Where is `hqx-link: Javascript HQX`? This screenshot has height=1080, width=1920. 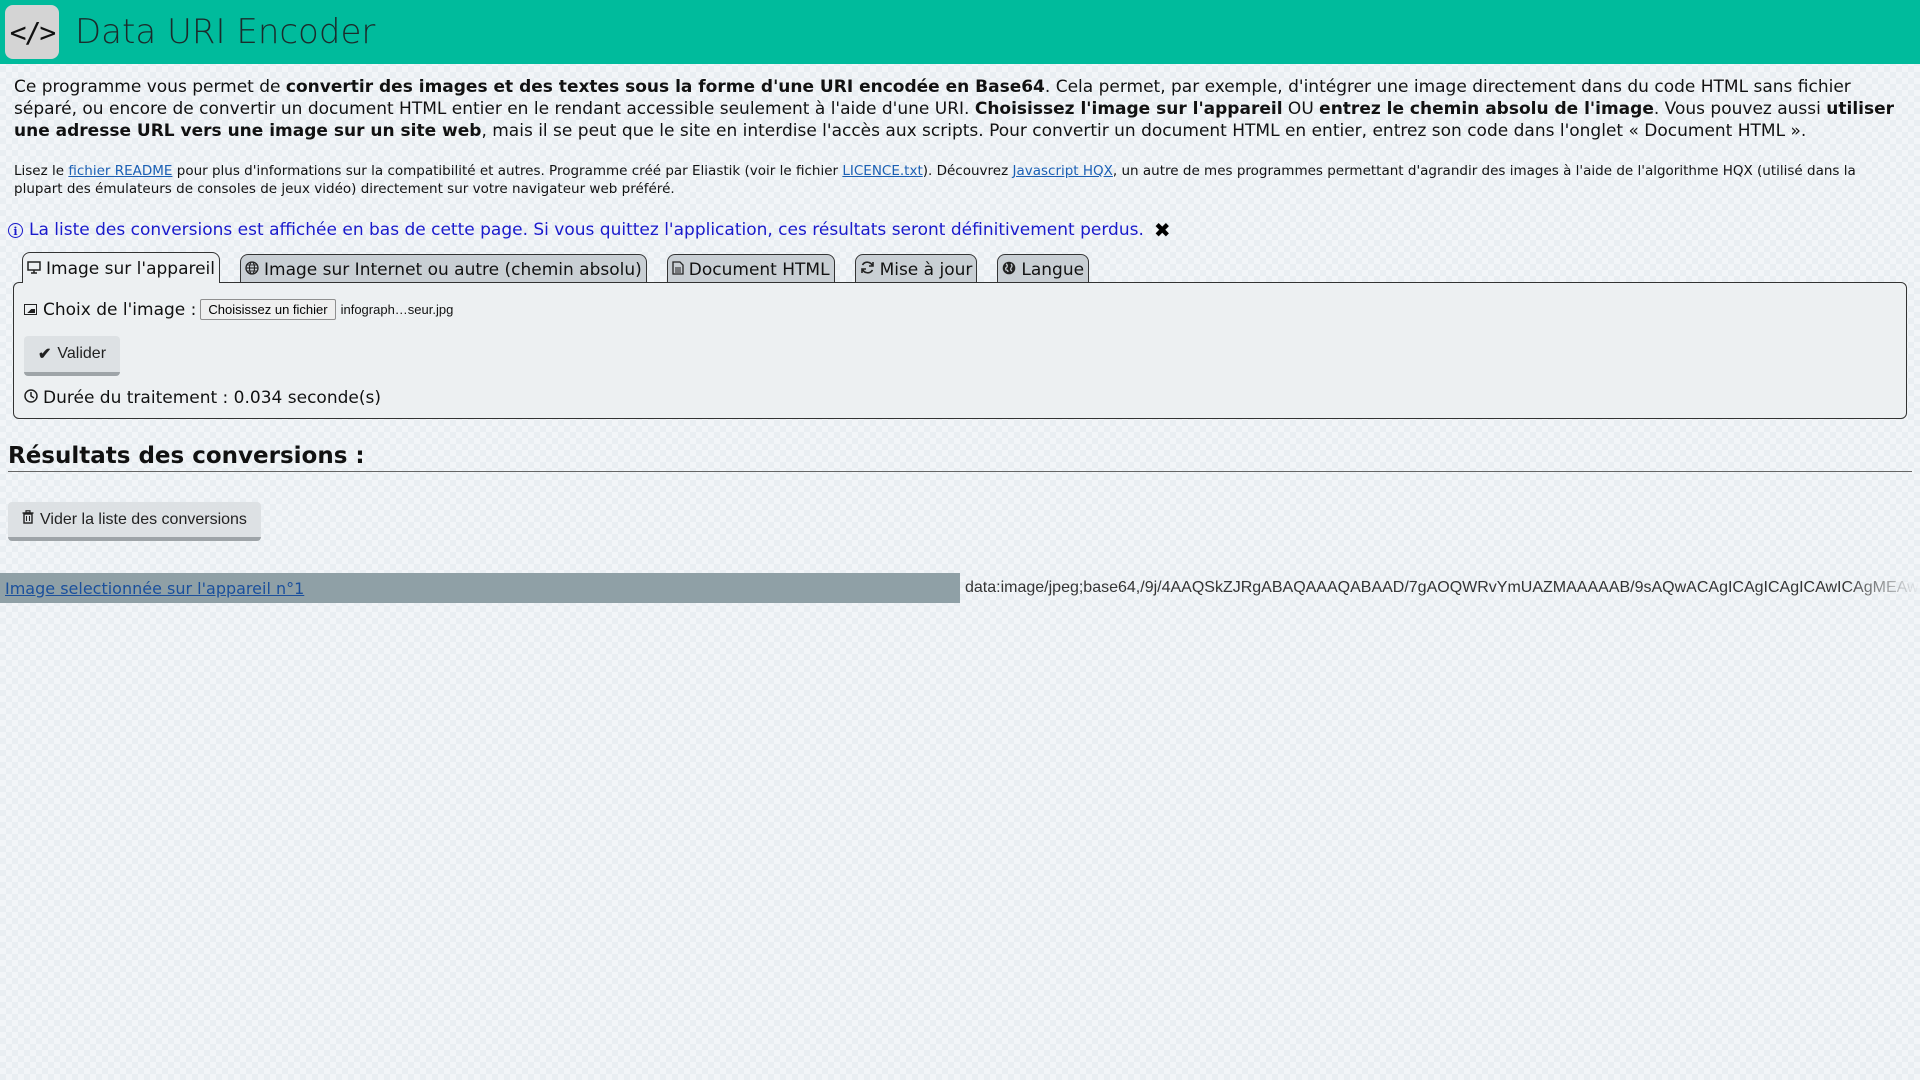 hqx-link: Javascript HQX is located at coordinates (1062, 171).